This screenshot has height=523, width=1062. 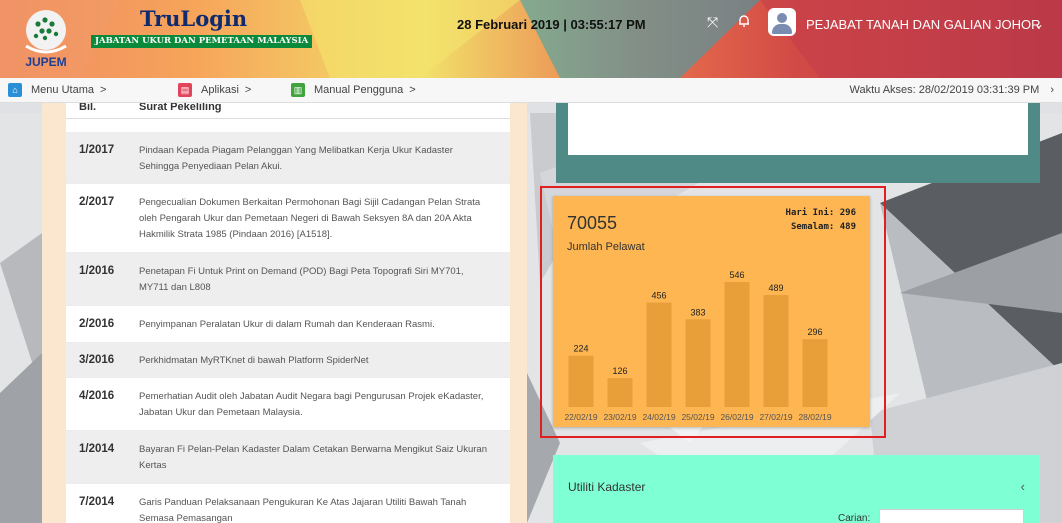 I want to click on user-avatar-icon, so click(x=782, y=22).